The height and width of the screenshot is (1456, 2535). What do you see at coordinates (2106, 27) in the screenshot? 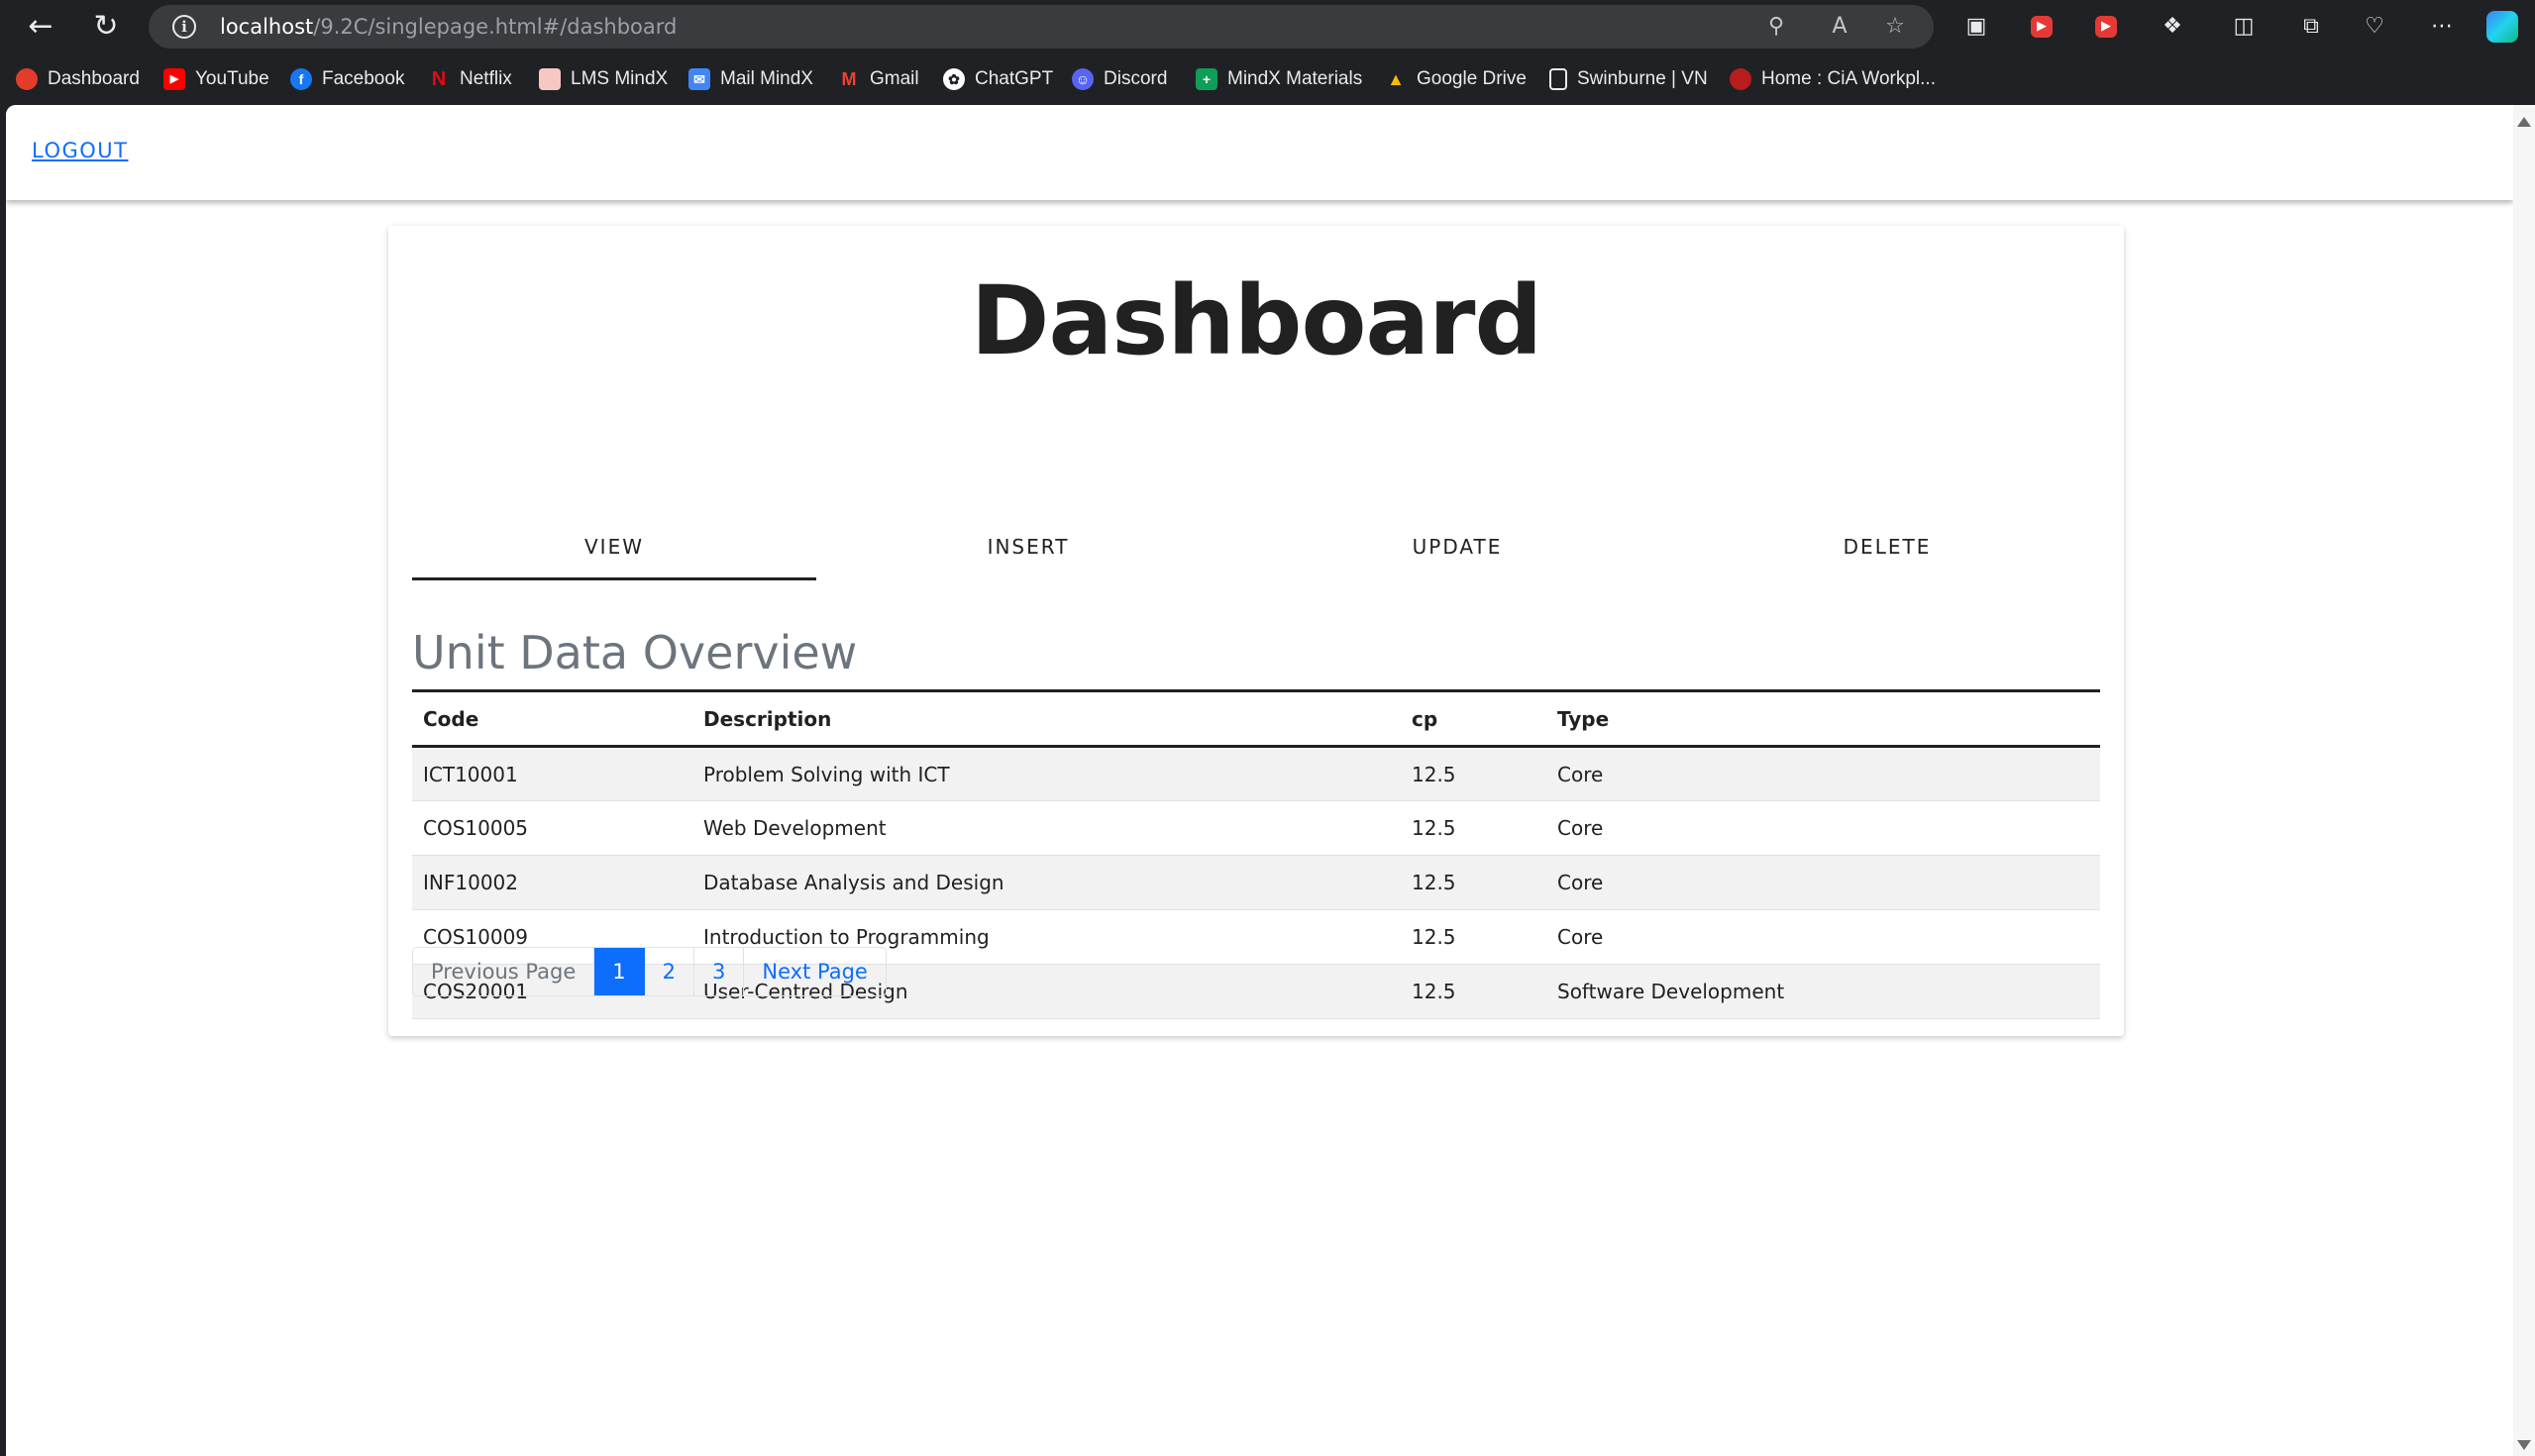
I see `extension-youtube-icon: ▶` at bounding box center [2106, 27].